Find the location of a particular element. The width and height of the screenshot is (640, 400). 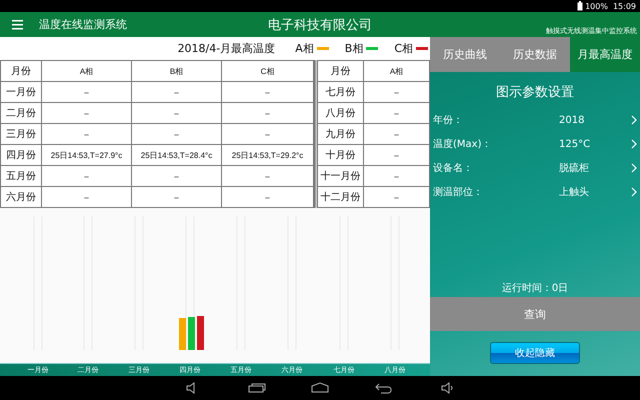

month-cell: 四月份 is located at coordinates (21, 155).